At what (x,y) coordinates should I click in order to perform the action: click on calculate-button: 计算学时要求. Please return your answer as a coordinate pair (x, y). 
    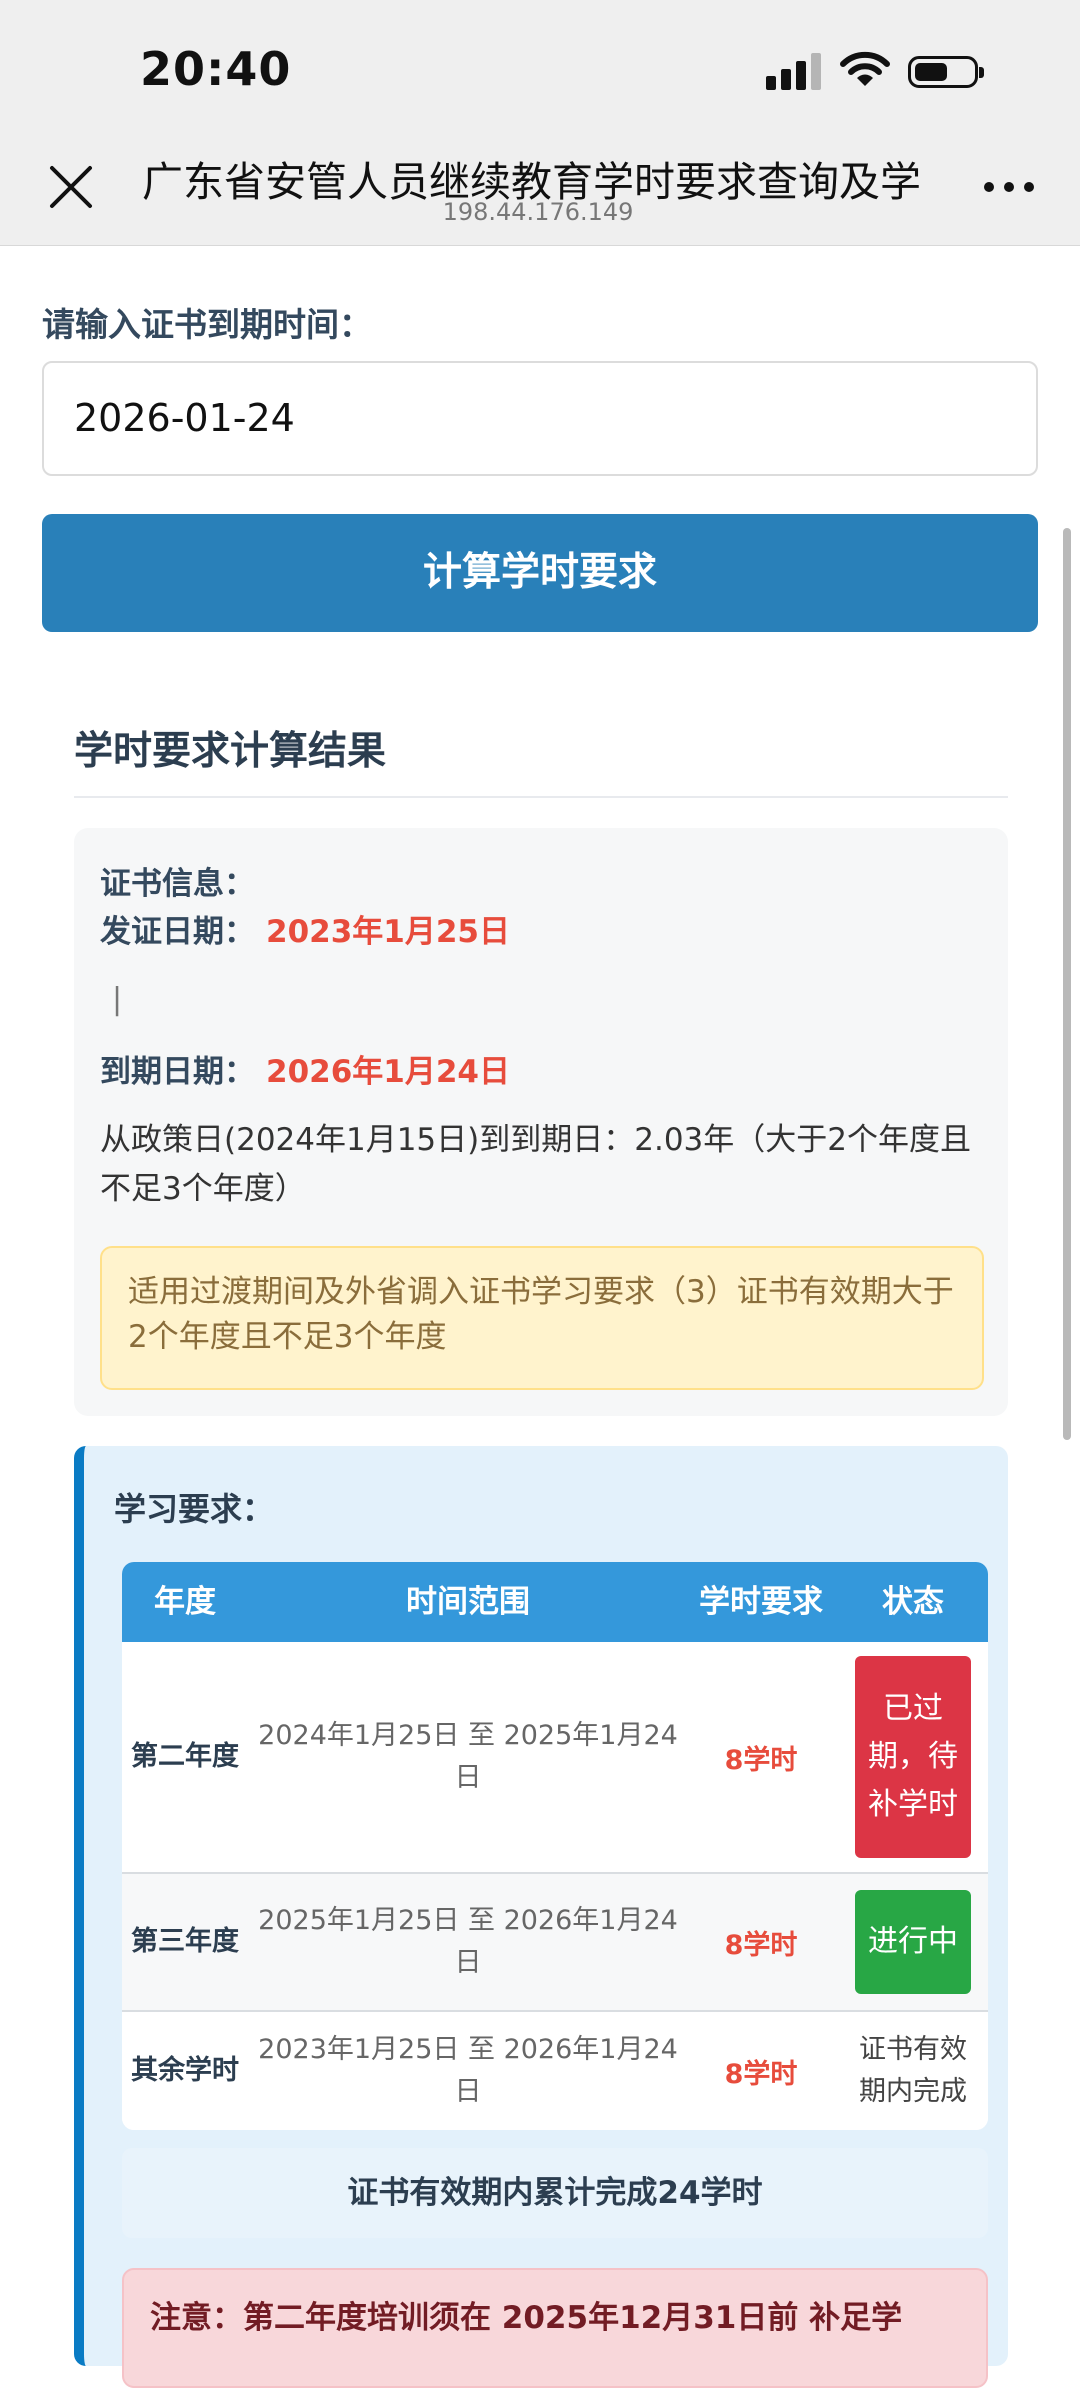
    Looking at the image, I should click on (540, 573).